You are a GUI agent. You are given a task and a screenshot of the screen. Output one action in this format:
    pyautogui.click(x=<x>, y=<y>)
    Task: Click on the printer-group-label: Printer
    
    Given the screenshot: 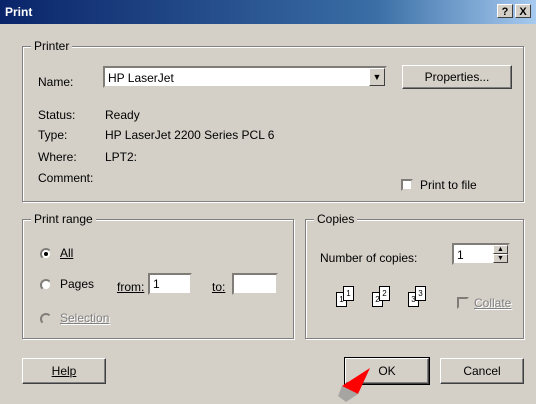 What is the action you would take?
    pyautogui.click(x=52, y=46)
    